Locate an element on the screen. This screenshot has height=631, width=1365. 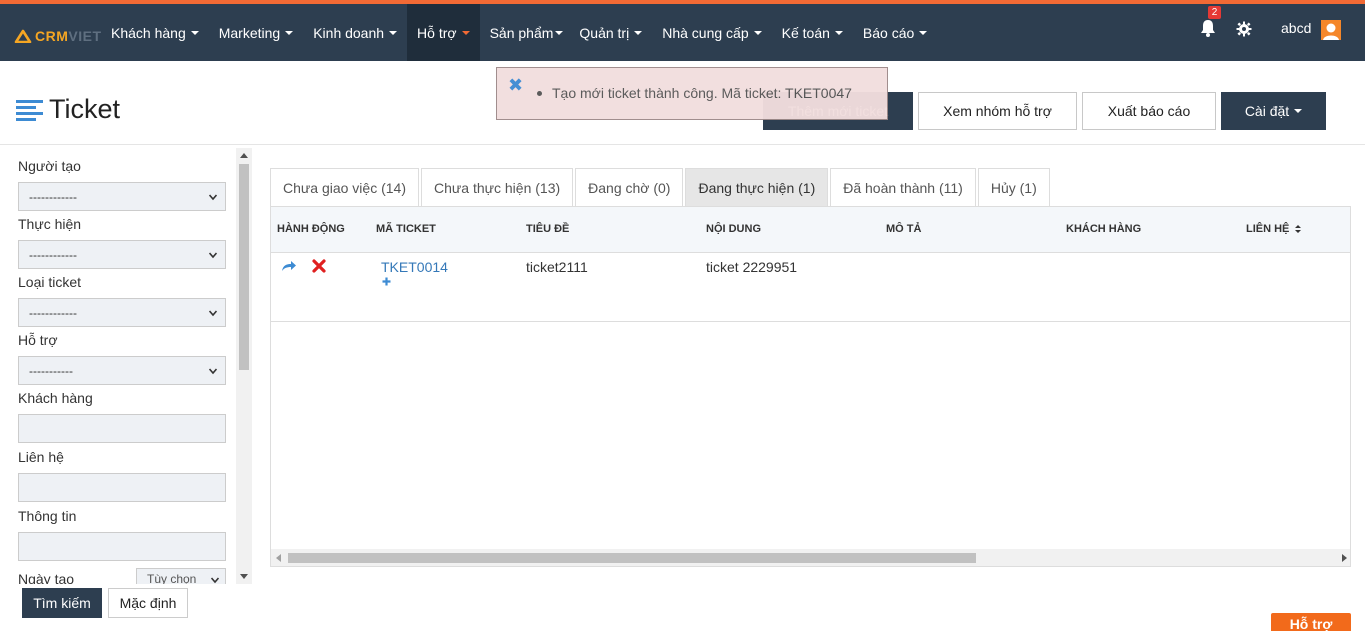
menu-item-accounting: Kế toán is located at coordinates (812, 32).